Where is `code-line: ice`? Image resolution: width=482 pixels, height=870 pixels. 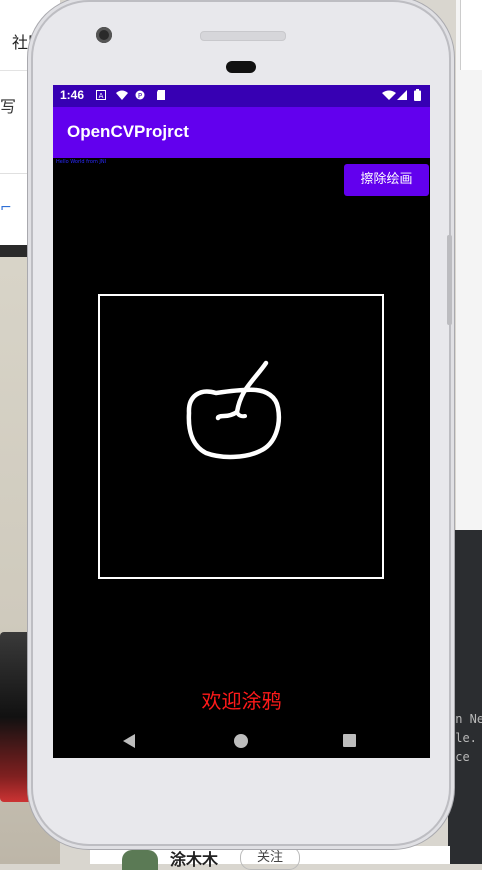
code-line: ice is located at coordinates (459, 757).